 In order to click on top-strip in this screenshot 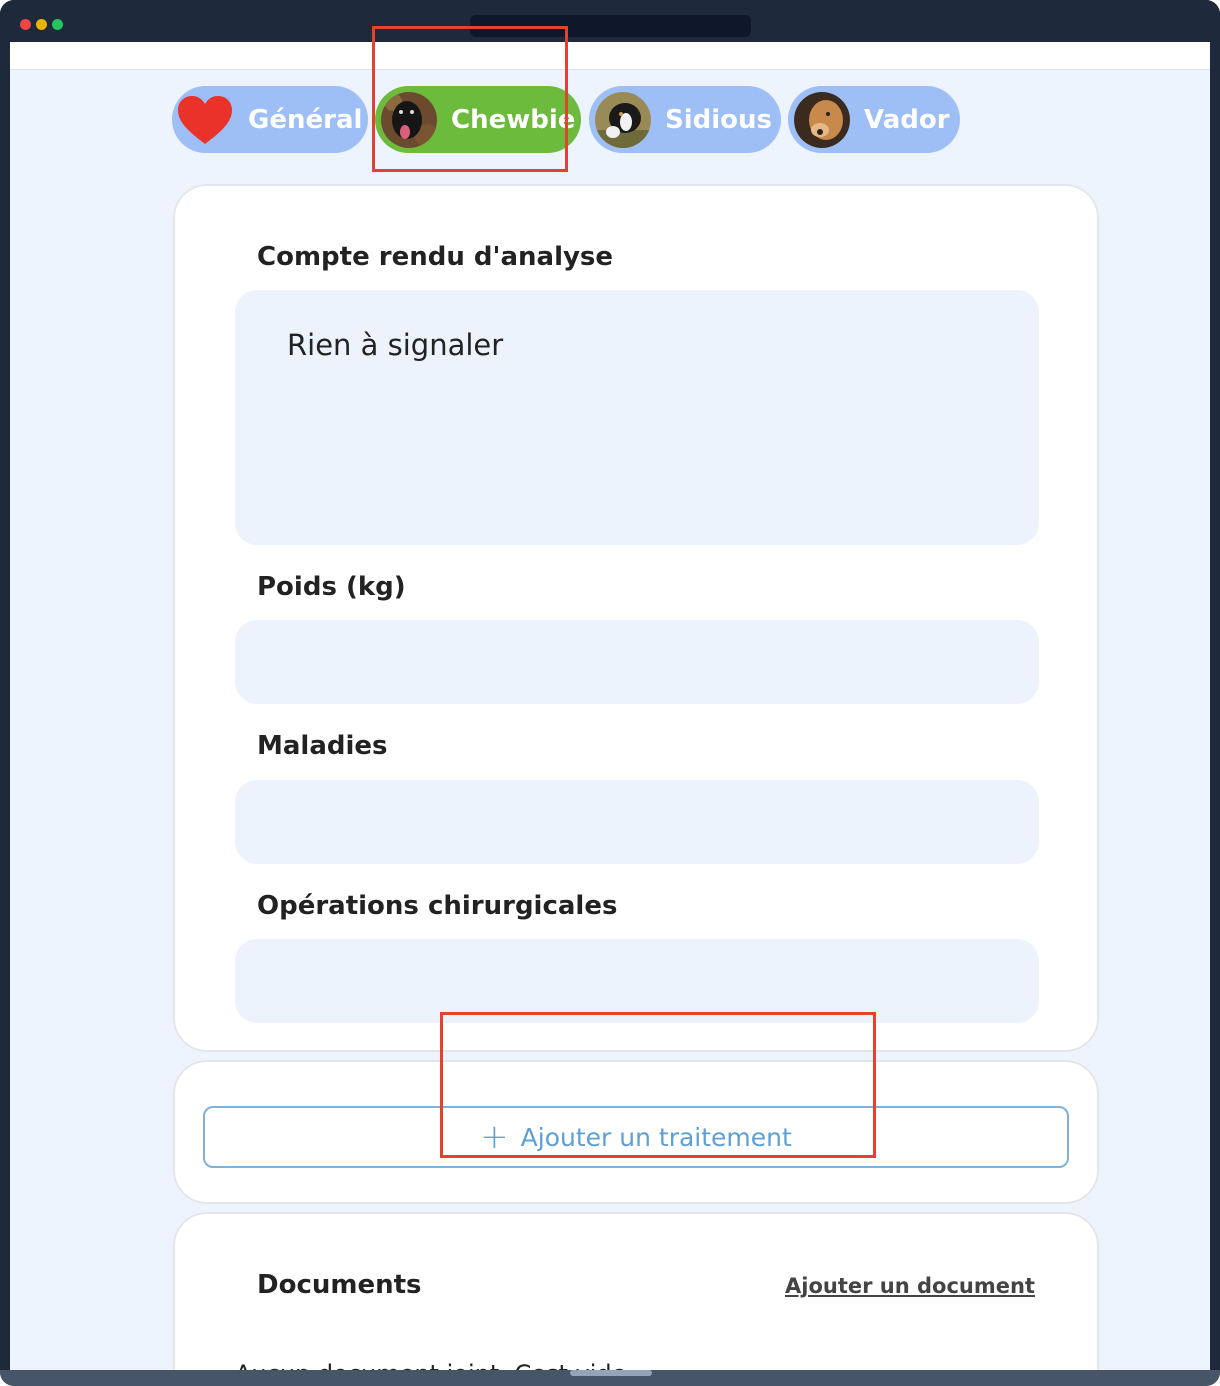, I will do `click(610, 56)`.